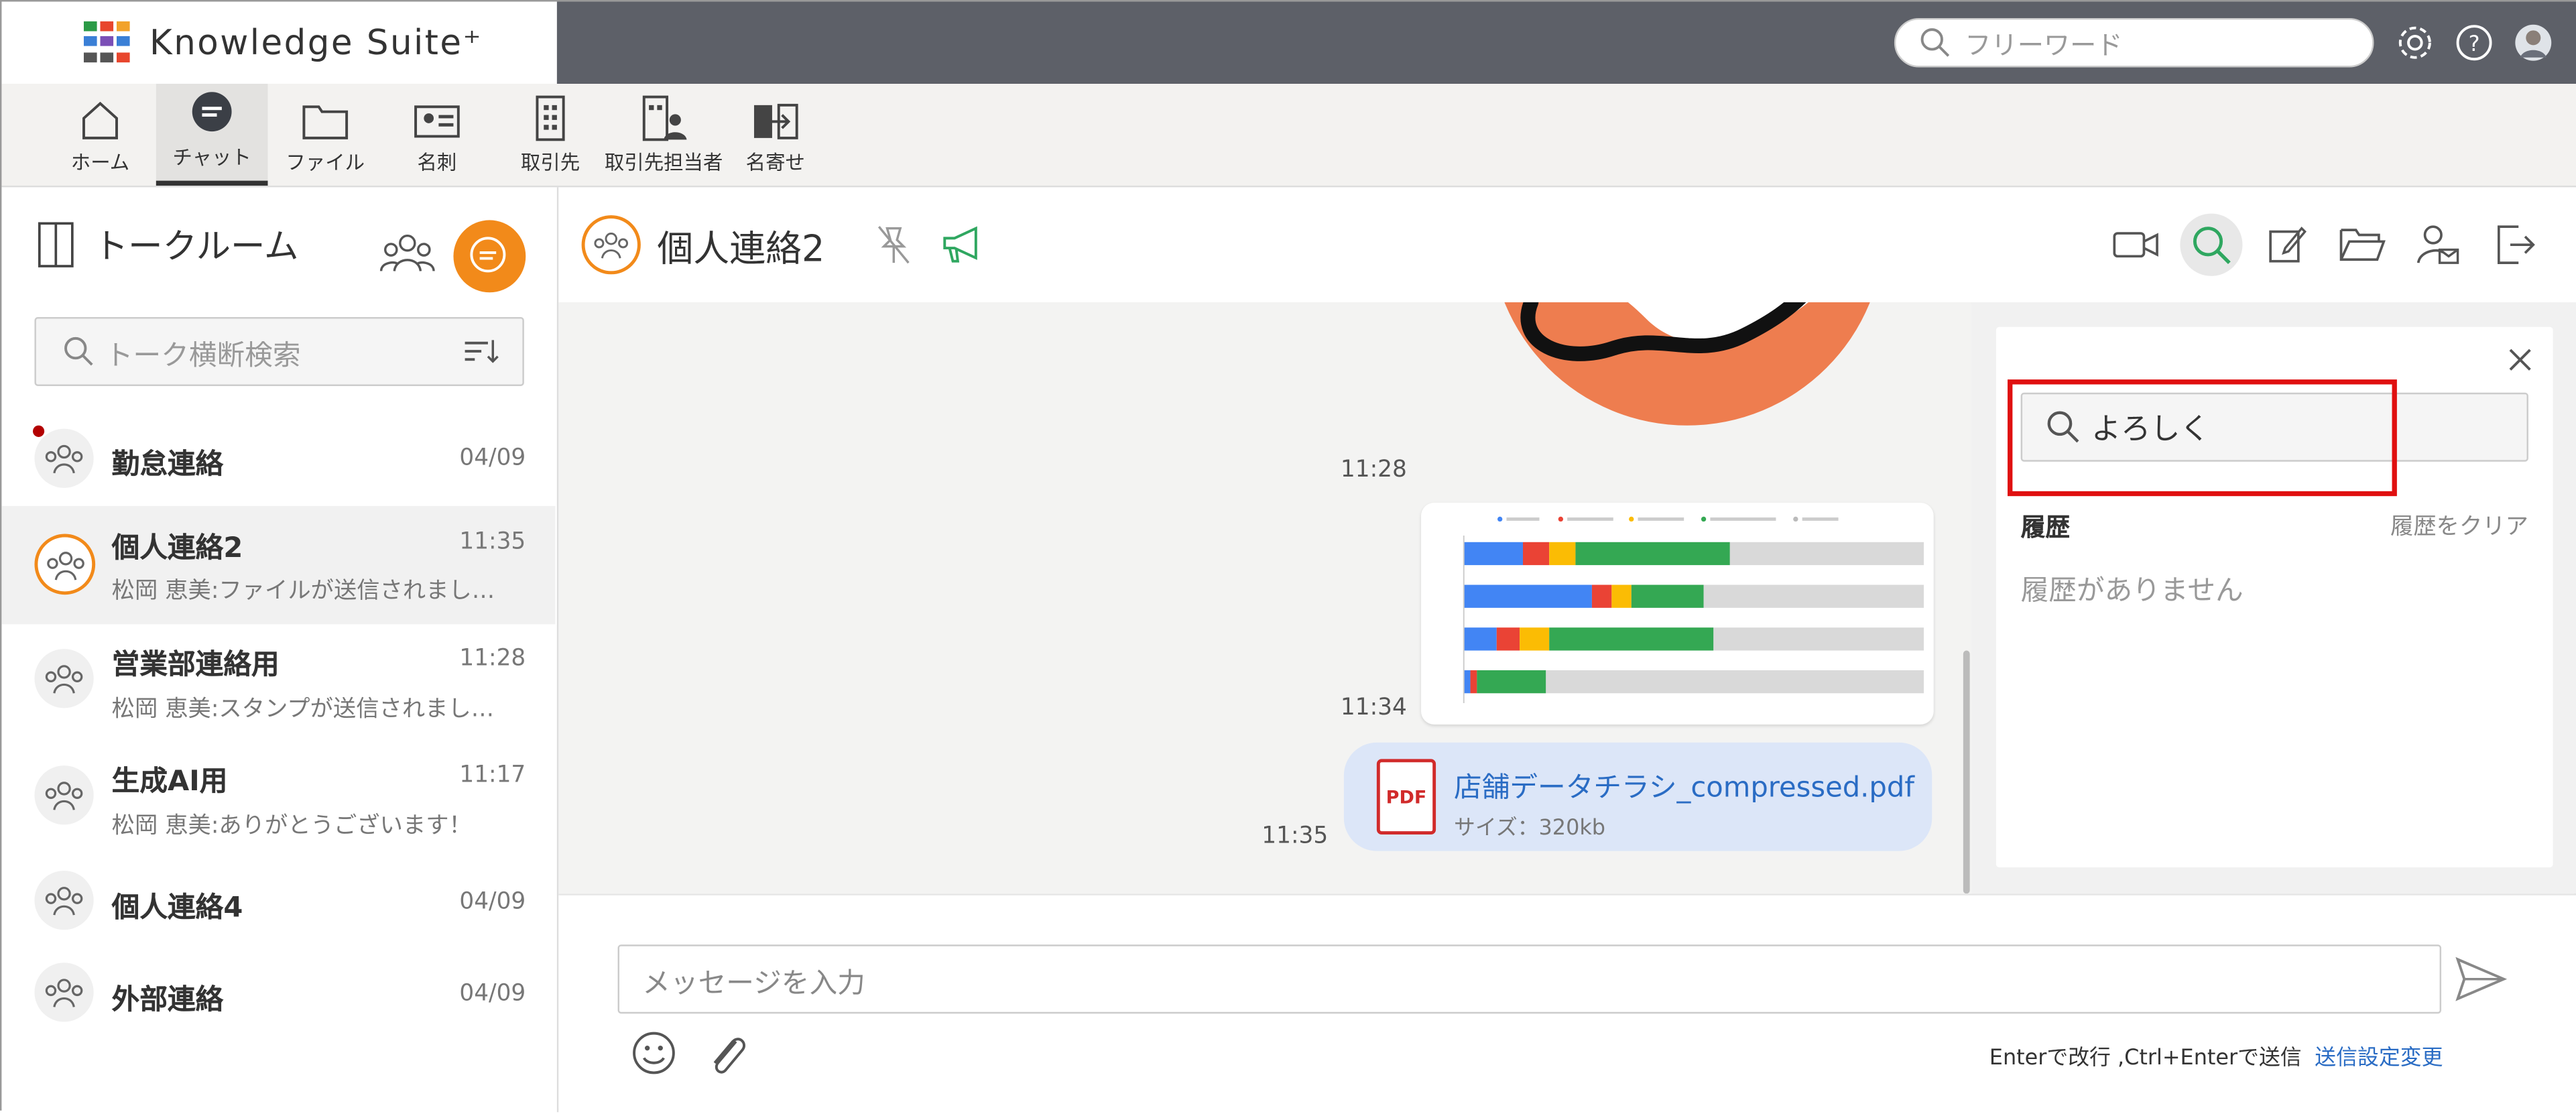 Image resolution: width=2576 pixels, height=1114 pixels. Describe the element at coordinates (664, 118) in the screenshot. I see `building-person-icon` at that location.